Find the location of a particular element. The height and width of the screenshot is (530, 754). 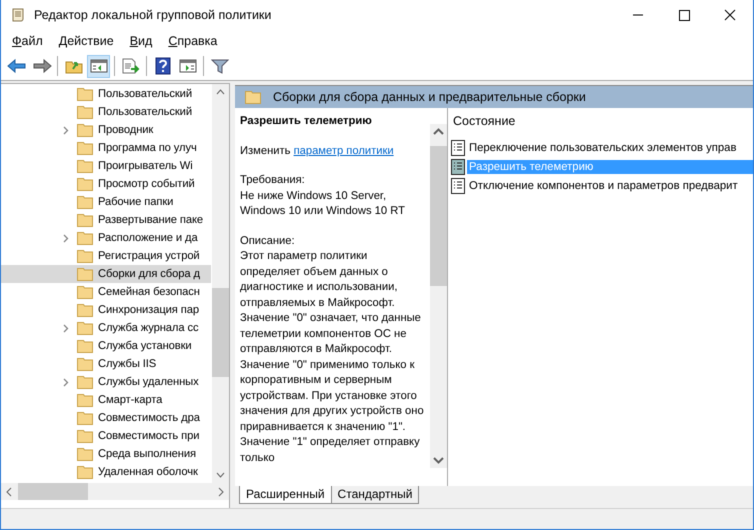

tree-item: Службы IIS is located at coordinates (106, 364).